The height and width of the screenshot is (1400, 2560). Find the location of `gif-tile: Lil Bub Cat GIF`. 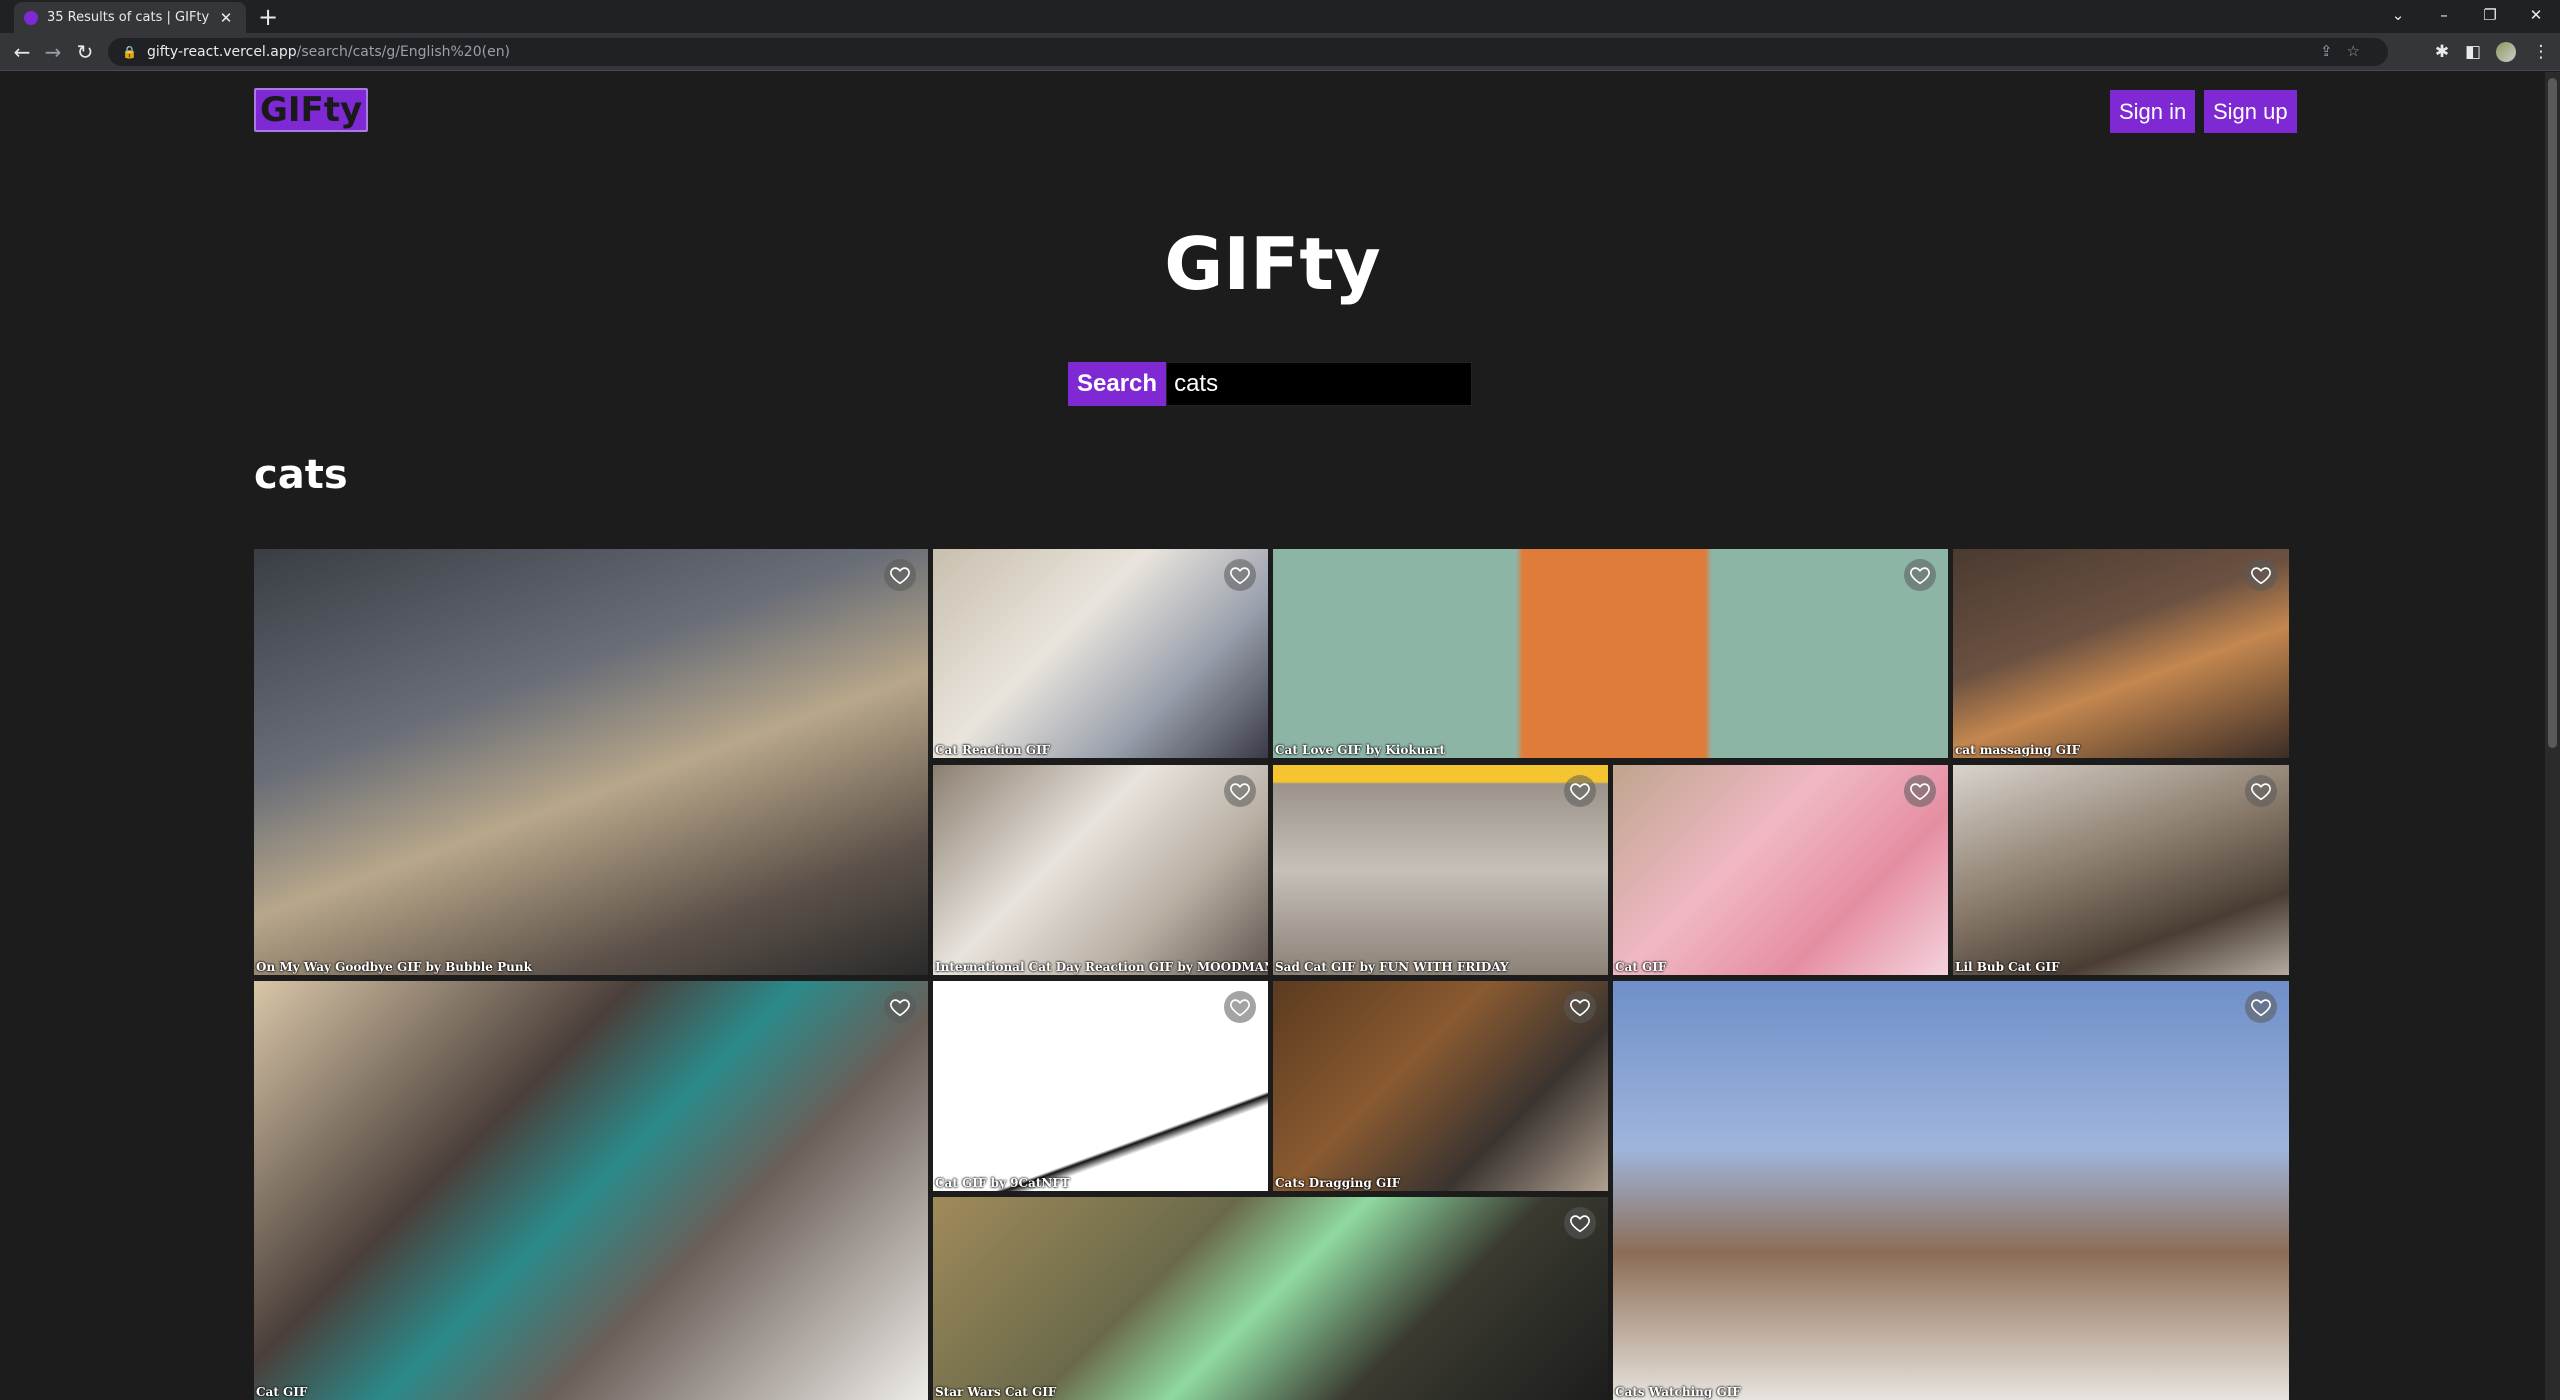

gif-tile: Lil Bub Cat GIF is located at coordinates (2121, 870).